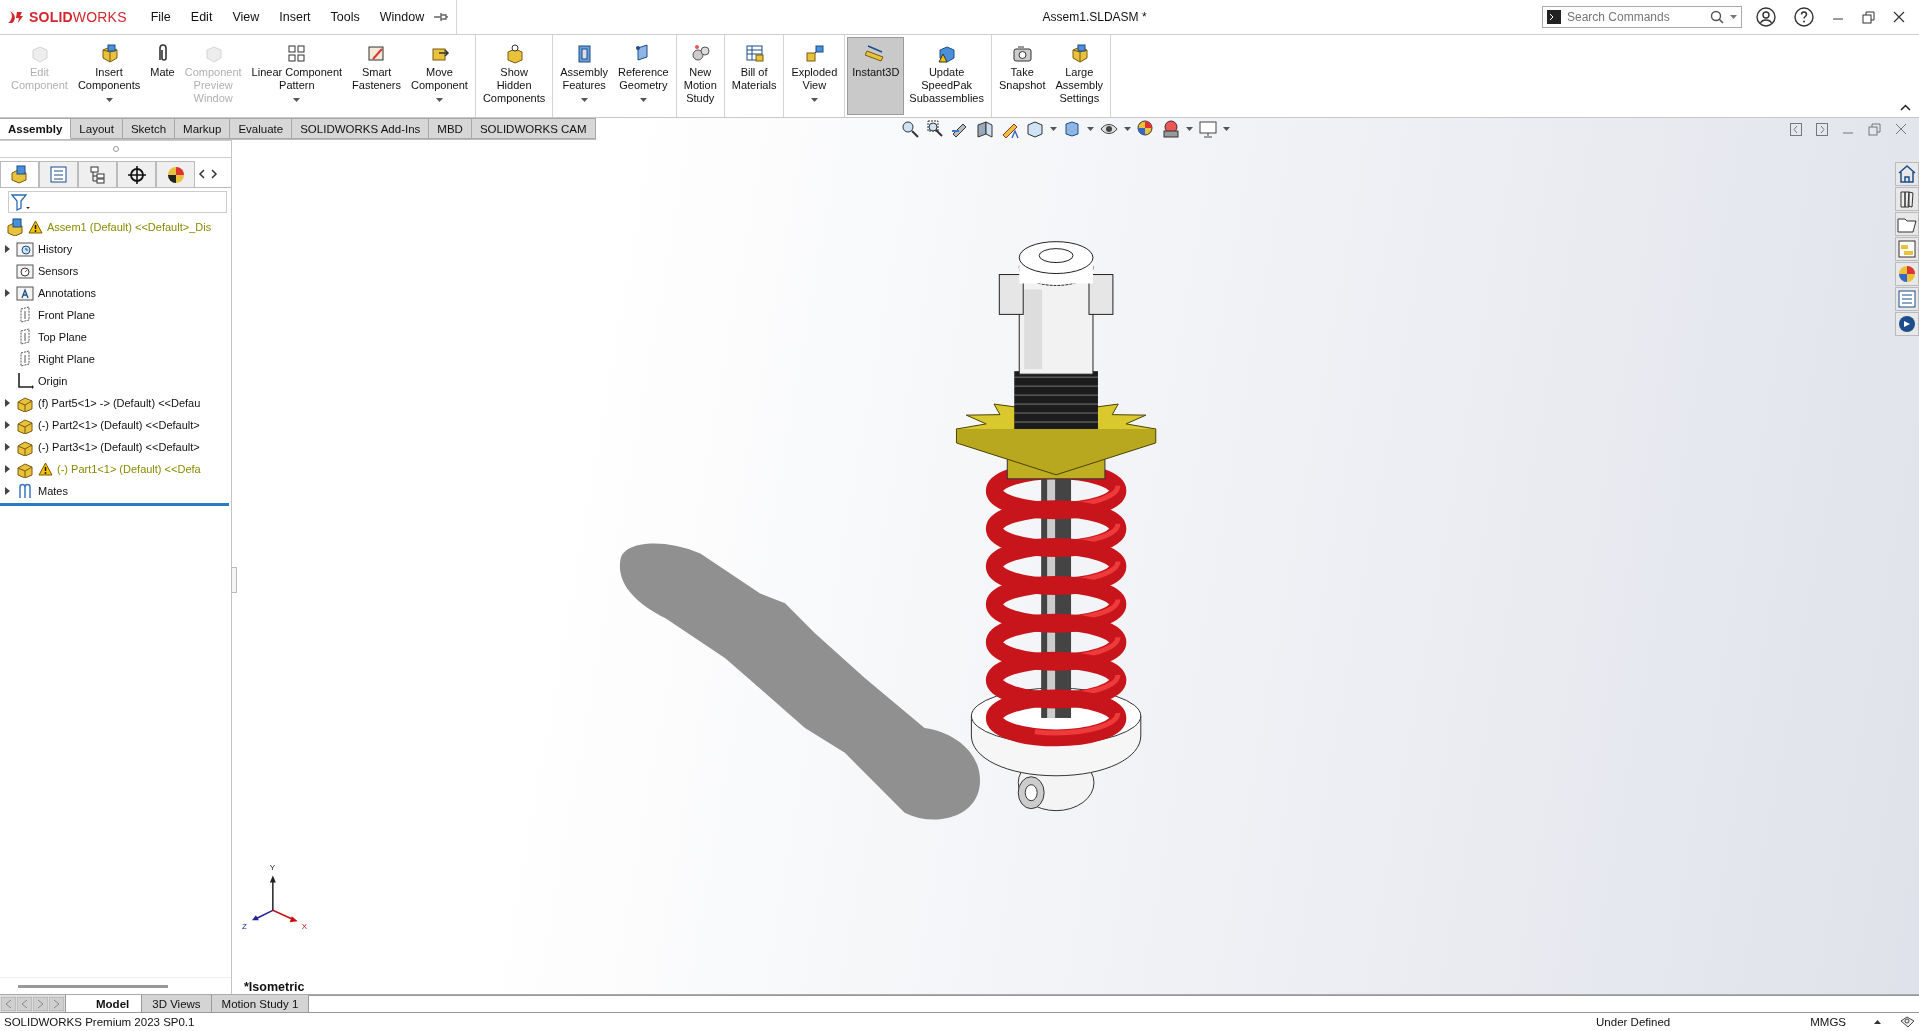 This screenshot has width=1919, height=1031. I want to click on annotation-folder-icon, so click(25, 293).